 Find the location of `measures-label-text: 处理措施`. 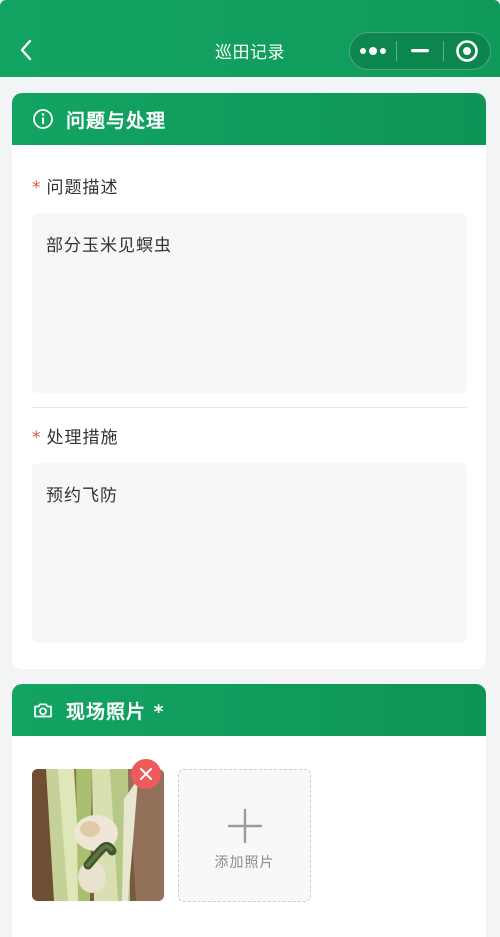

measures-label-text: 处理措施 is located at coordinates (82, 438).